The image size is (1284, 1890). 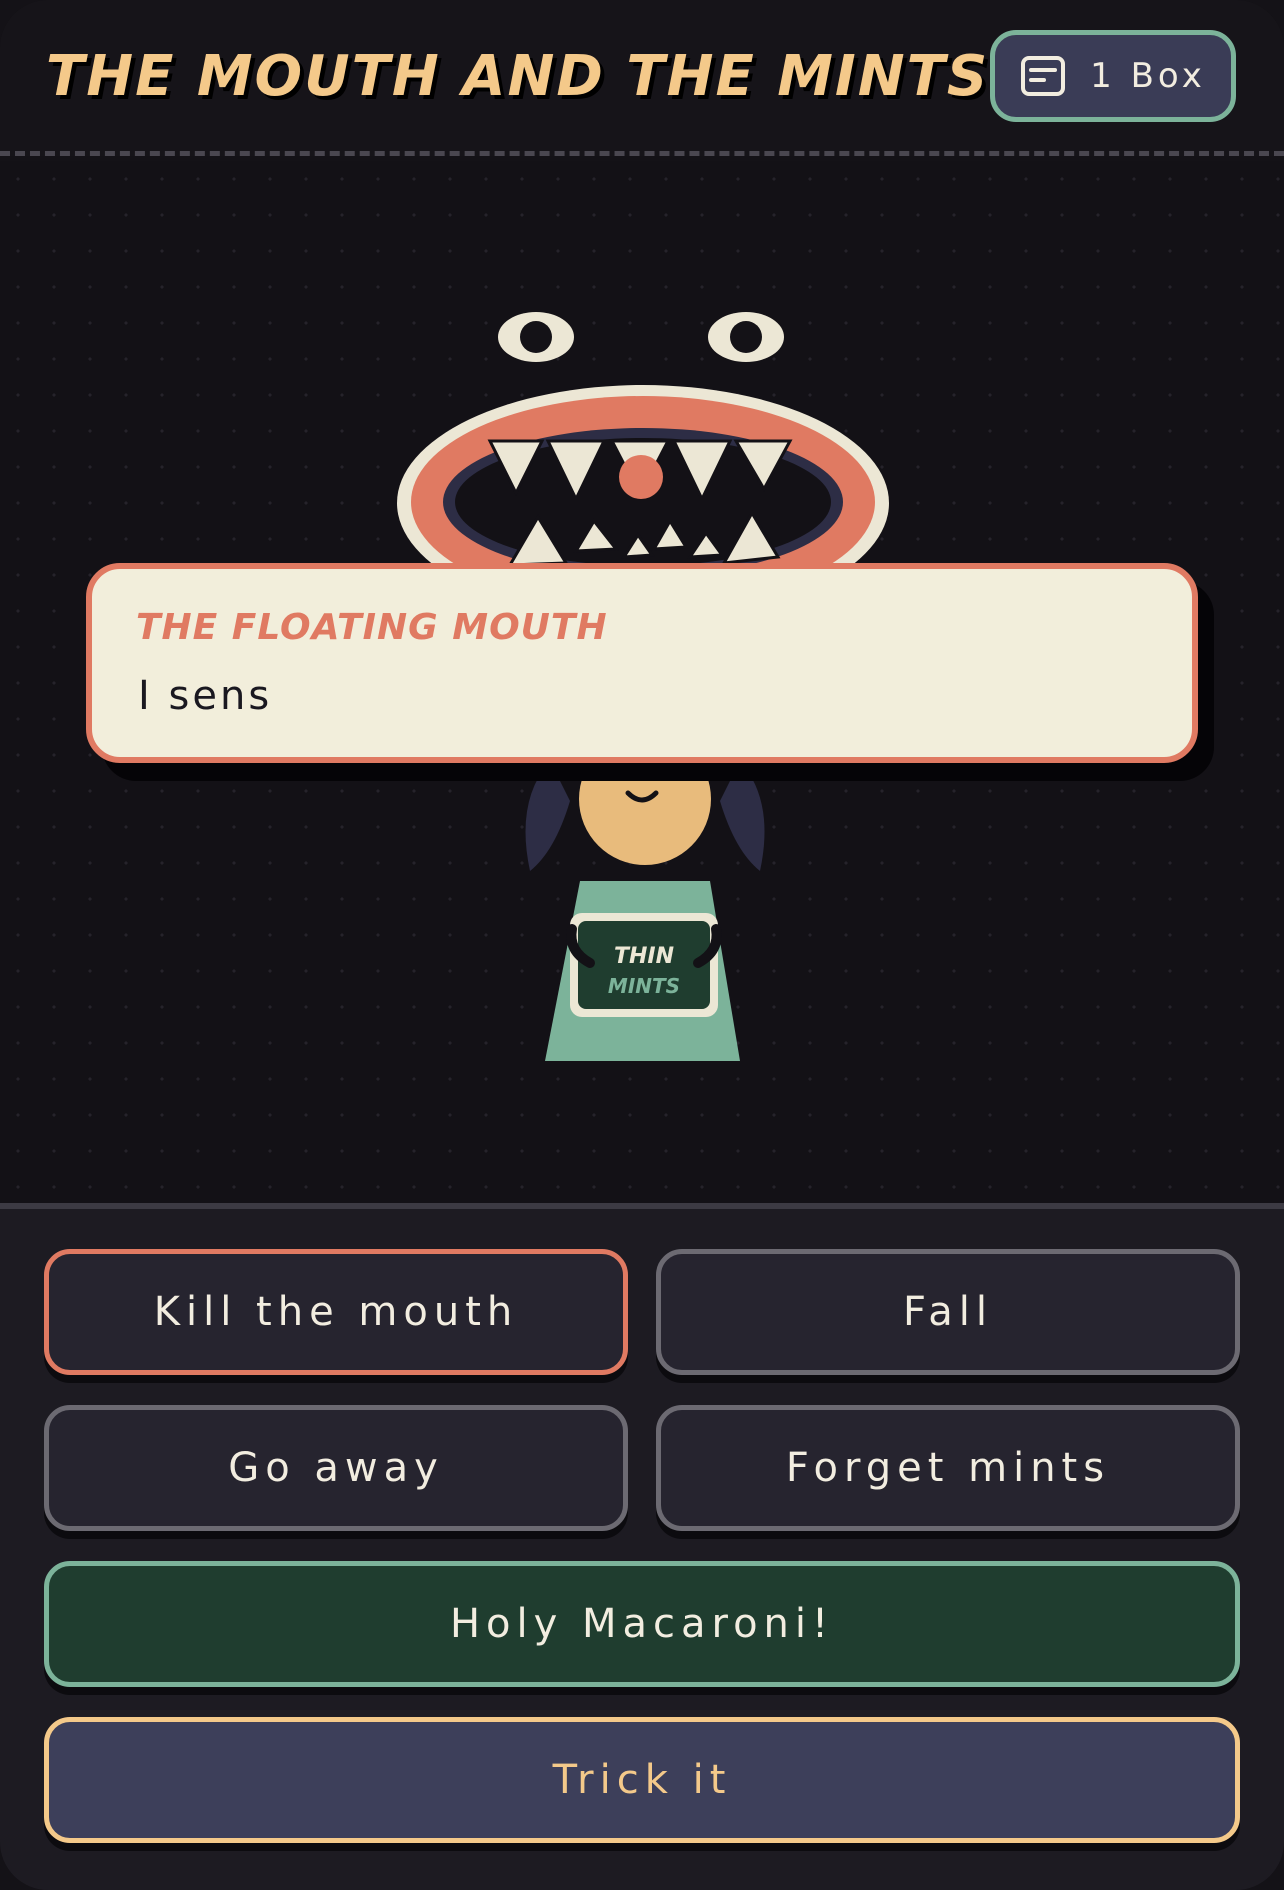 I want to click on choice-kill-the-mouth: Kill the mouth, so click(x=336, y=1312).